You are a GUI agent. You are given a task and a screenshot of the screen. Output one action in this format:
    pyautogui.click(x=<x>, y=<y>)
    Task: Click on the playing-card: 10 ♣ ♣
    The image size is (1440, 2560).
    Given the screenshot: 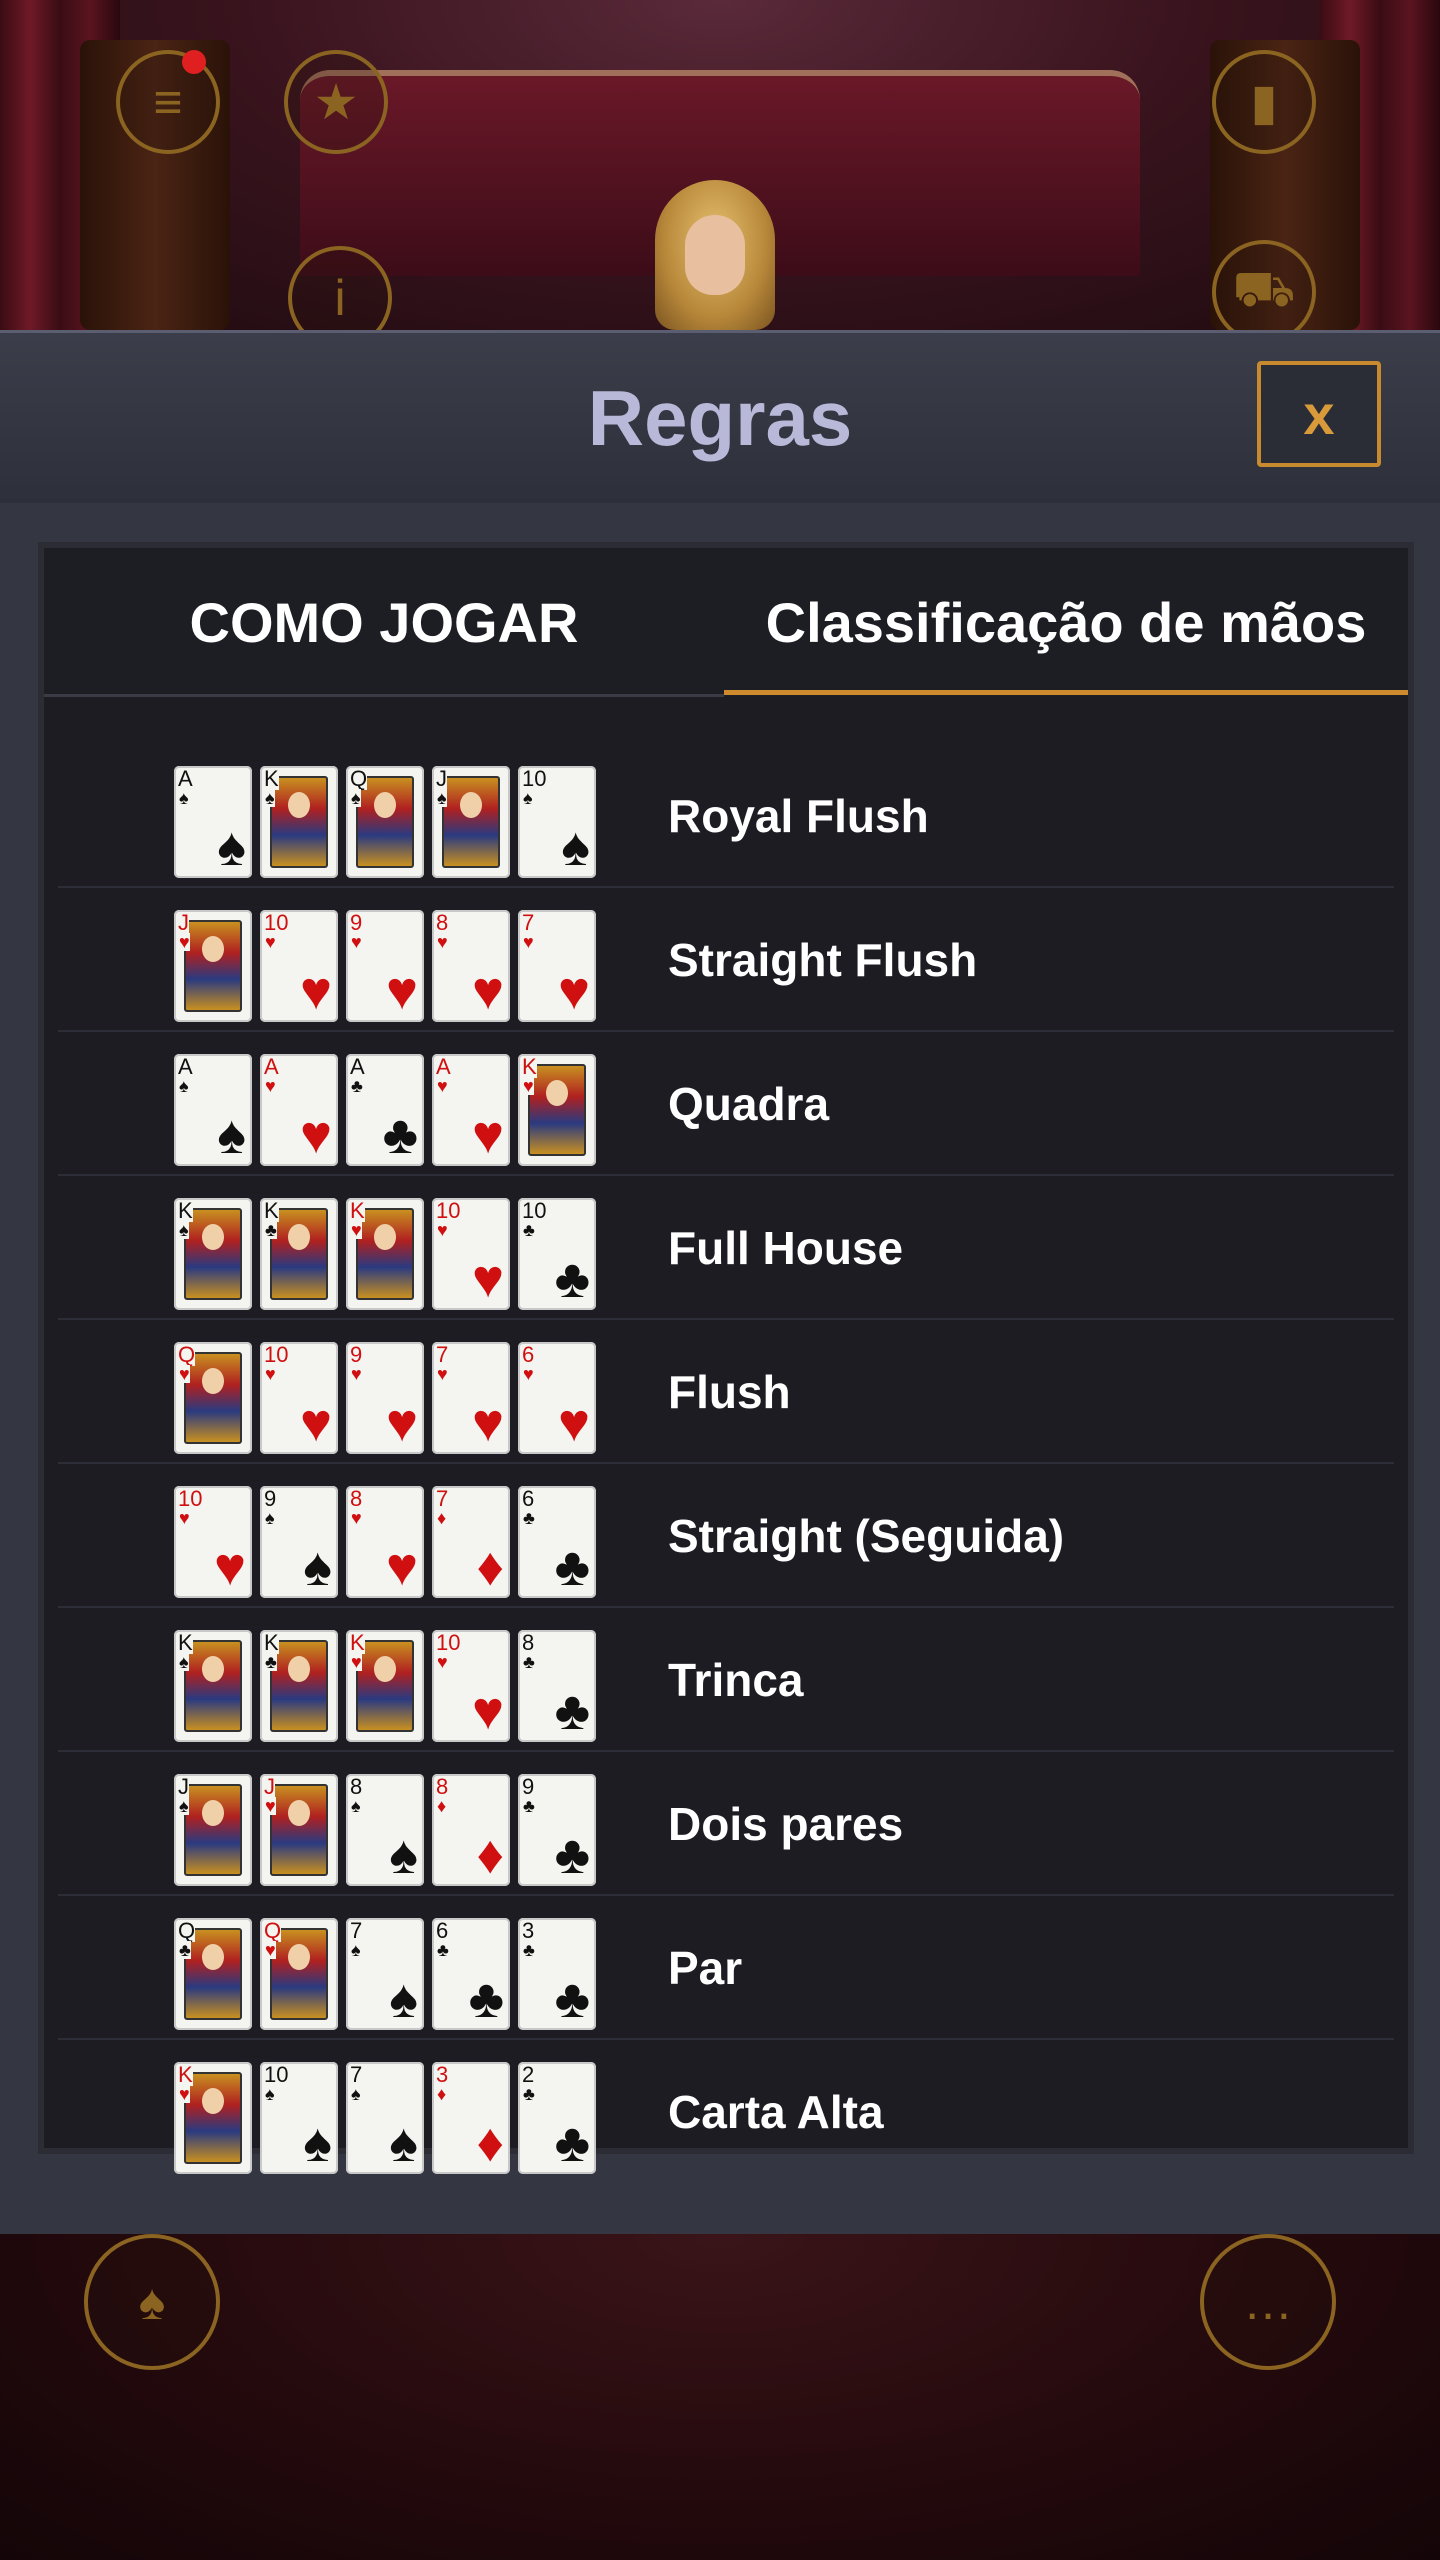 What is the action you would take?
    pyautogui.click(x=557, y=1254)
    